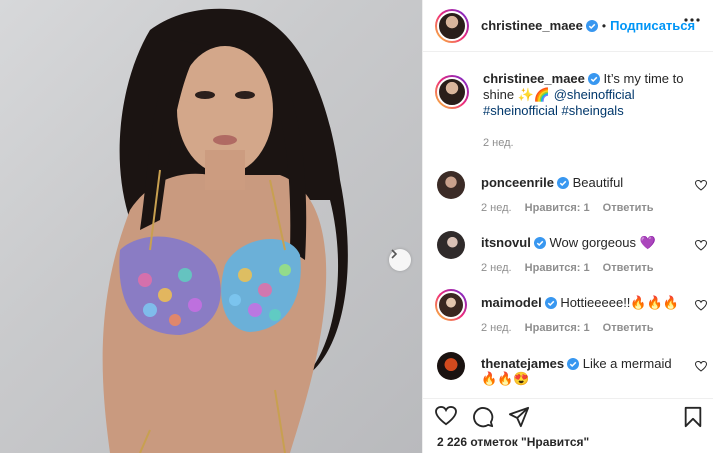 The image size is (713, 453). What do you see at coordinates (446, 416) in the screenshot?
I see `like-heart-icon` at bounding box center [446, 416].